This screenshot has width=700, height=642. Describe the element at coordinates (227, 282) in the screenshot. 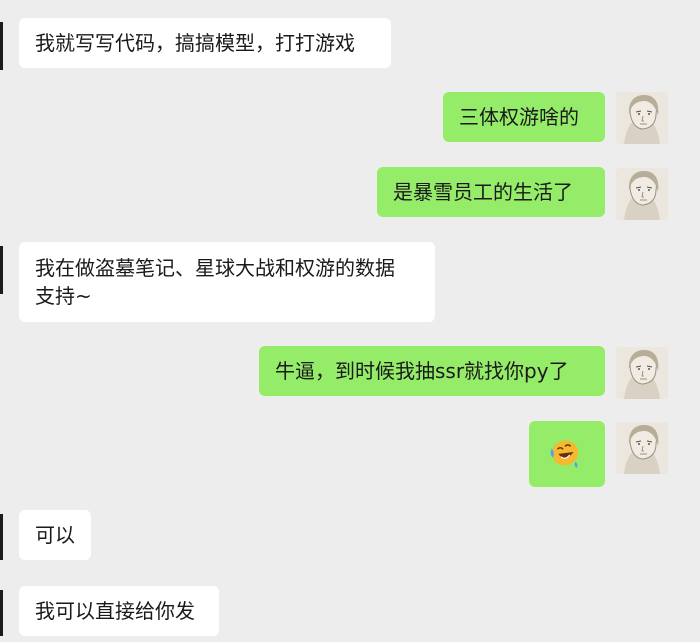

I see `message-bubble-received: 我在做盗墓笔记、星球大战和权游的数据 支持~` at that location.